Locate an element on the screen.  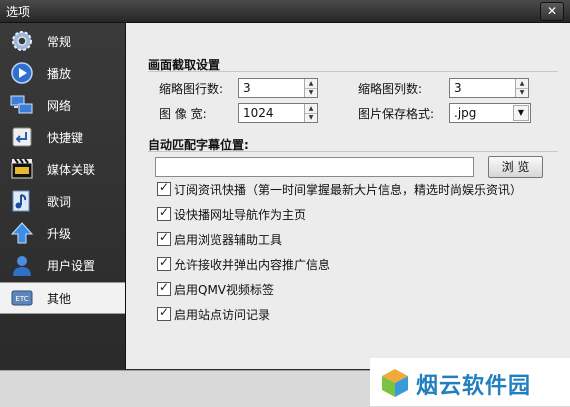
sidebar-item-media-association: 媒体关联 is located at coordinates (62, 169).